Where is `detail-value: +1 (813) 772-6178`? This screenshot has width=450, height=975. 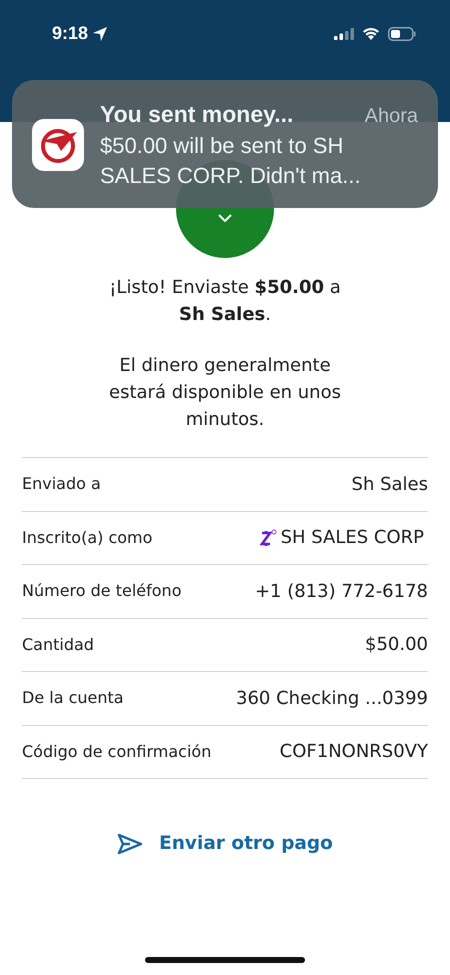
detail-value: +1 (813) 772-6178 is located at coordinates (341, 592).